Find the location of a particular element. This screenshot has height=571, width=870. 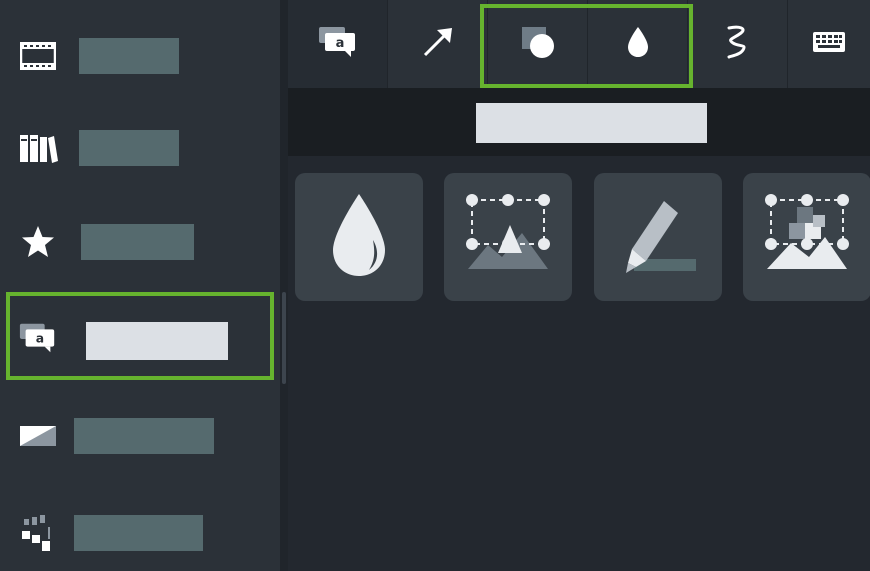

pixelate-effect-icon is located at coordinates (807, 237).